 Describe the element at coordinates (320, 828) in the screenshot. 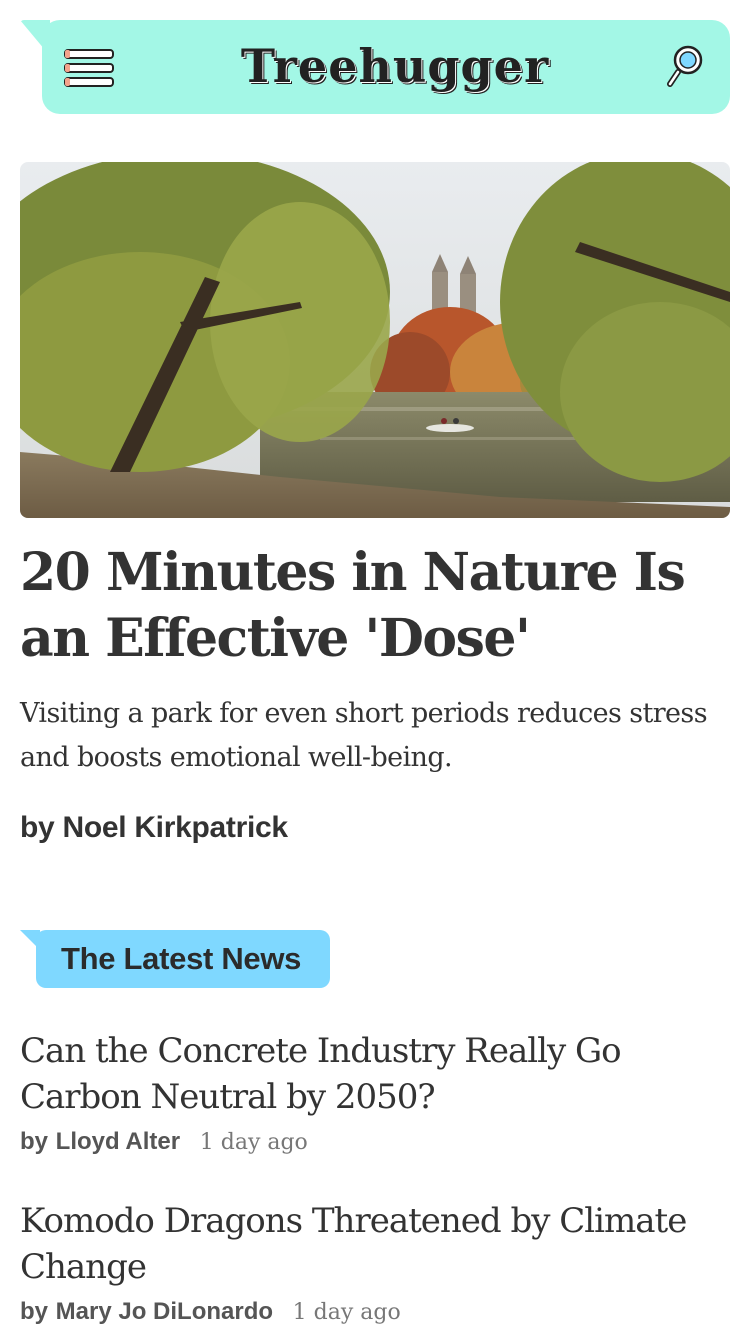

I see `hero-byline: by Noel Kirkpatrick` at that location.